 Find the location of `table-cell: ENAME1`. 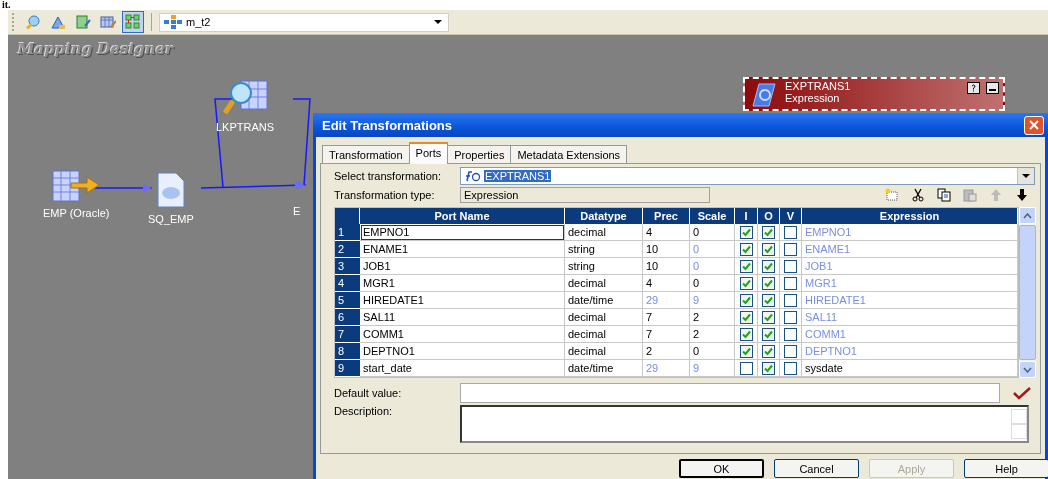

table-cell: ENAME1 is located at coordinates (462, 249).